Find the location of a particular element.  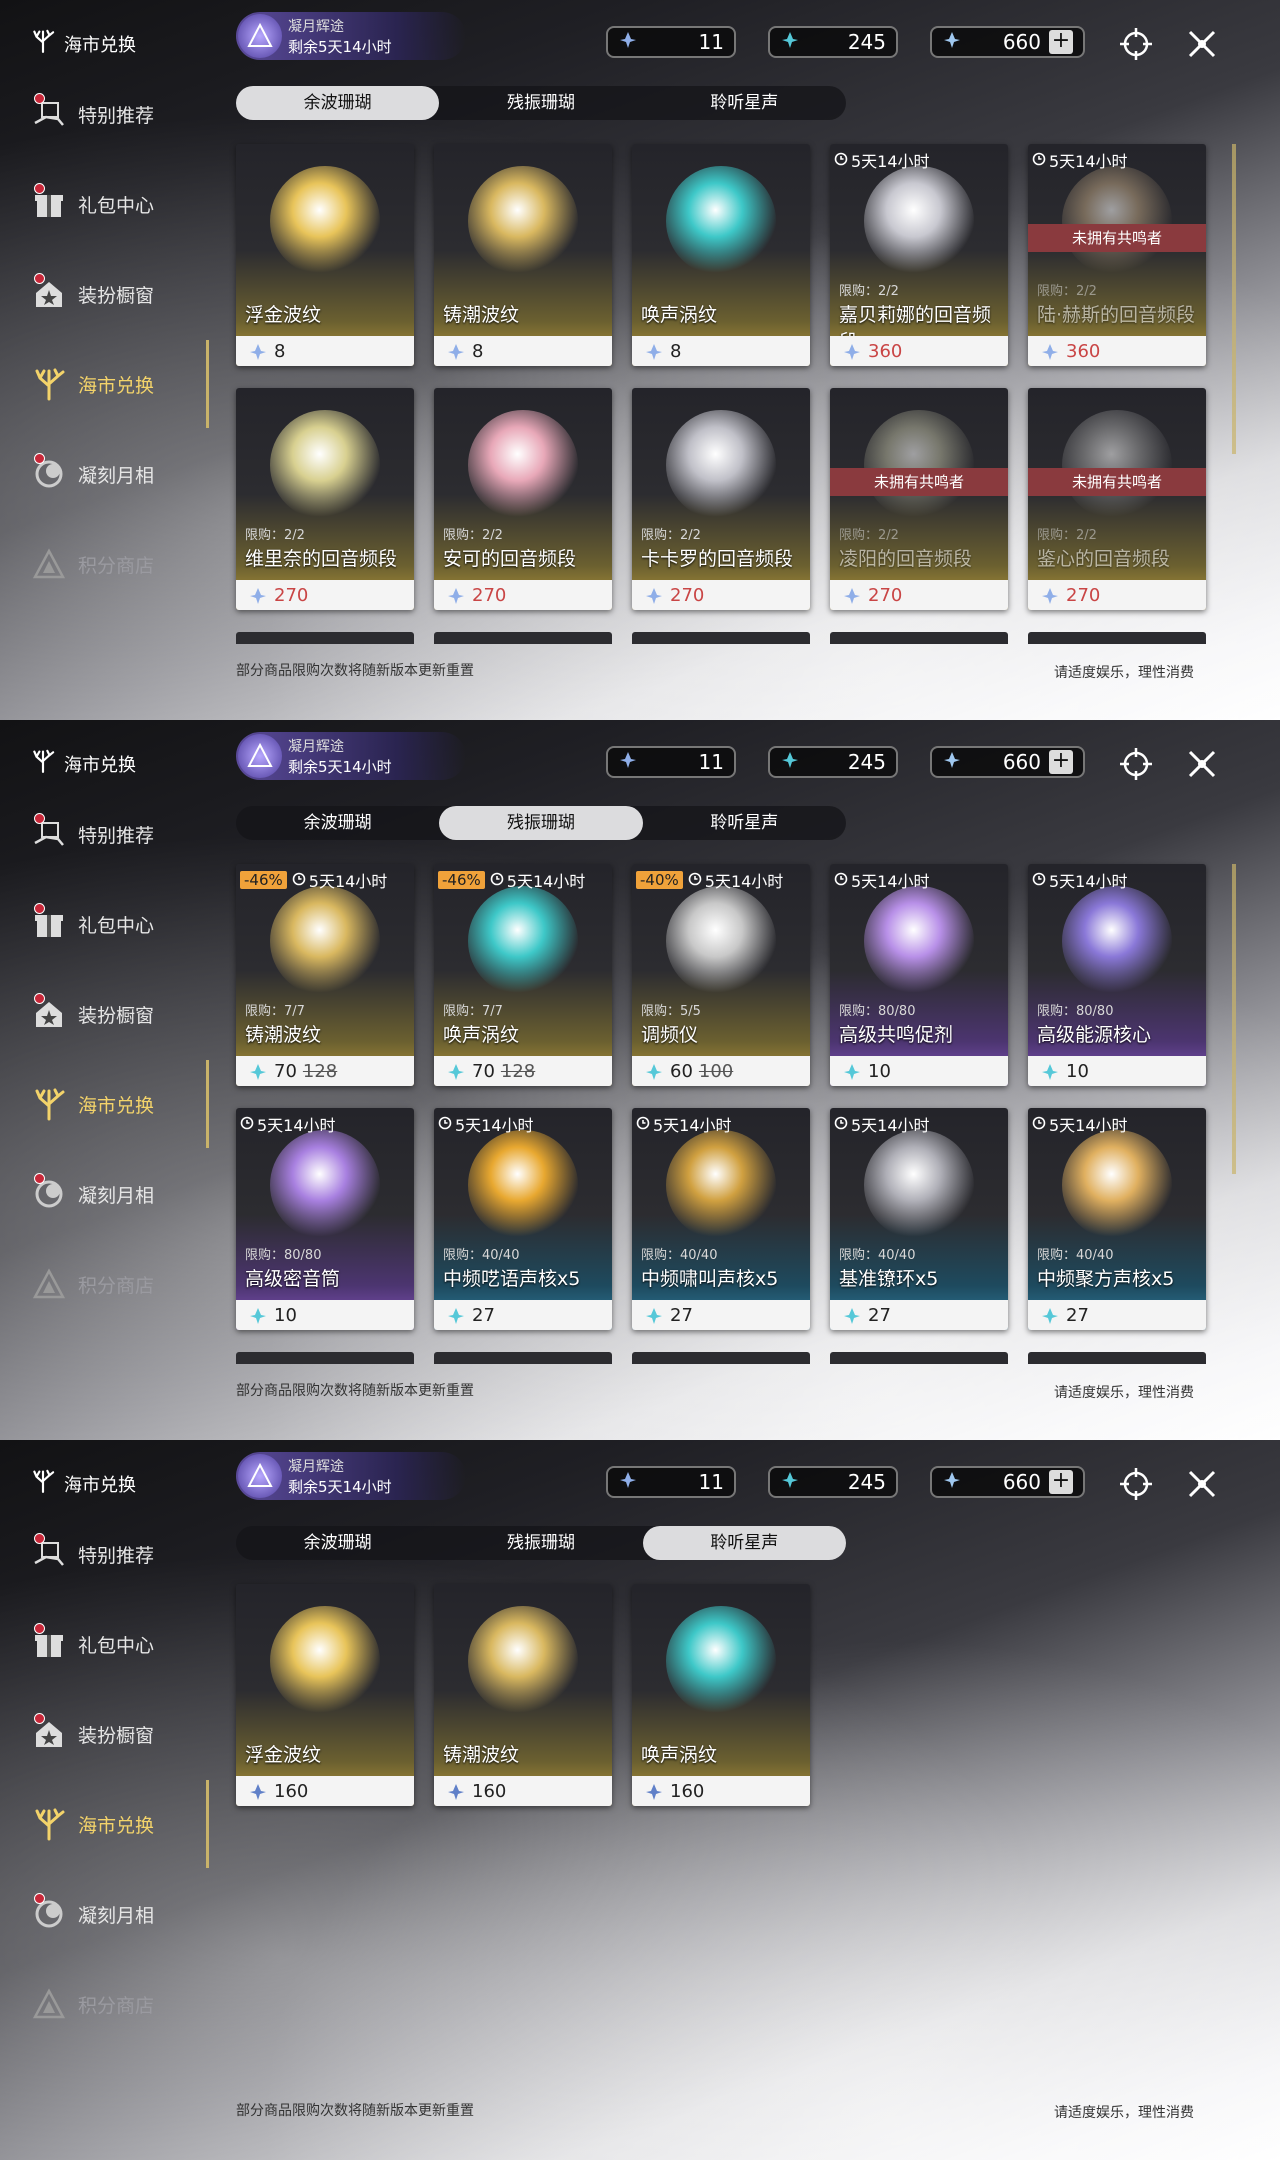

shop-item-card: -40% 5天14小时 限购：5/5 调频仪 60 100 is located at coordinates (721, 975).